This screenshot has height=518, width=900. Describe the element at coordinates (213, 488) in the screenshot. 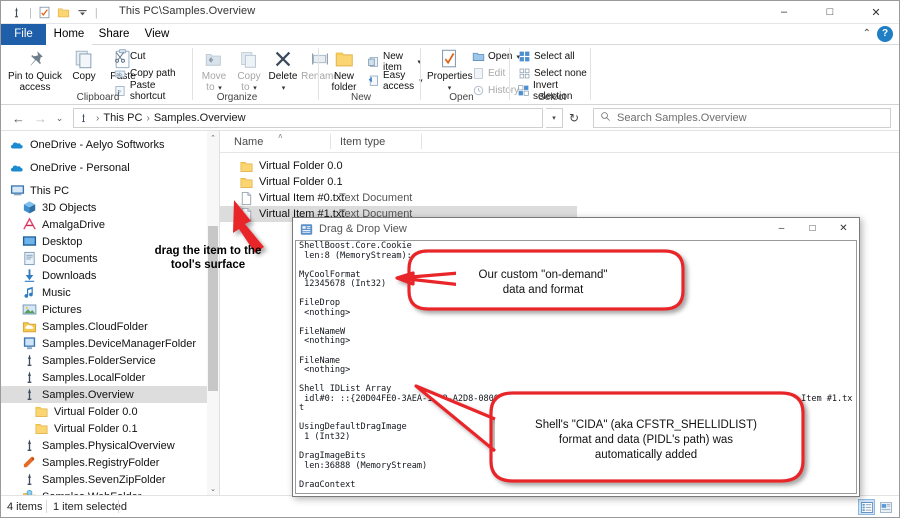

I see `scroll-down-icon: ⌄` at that location.